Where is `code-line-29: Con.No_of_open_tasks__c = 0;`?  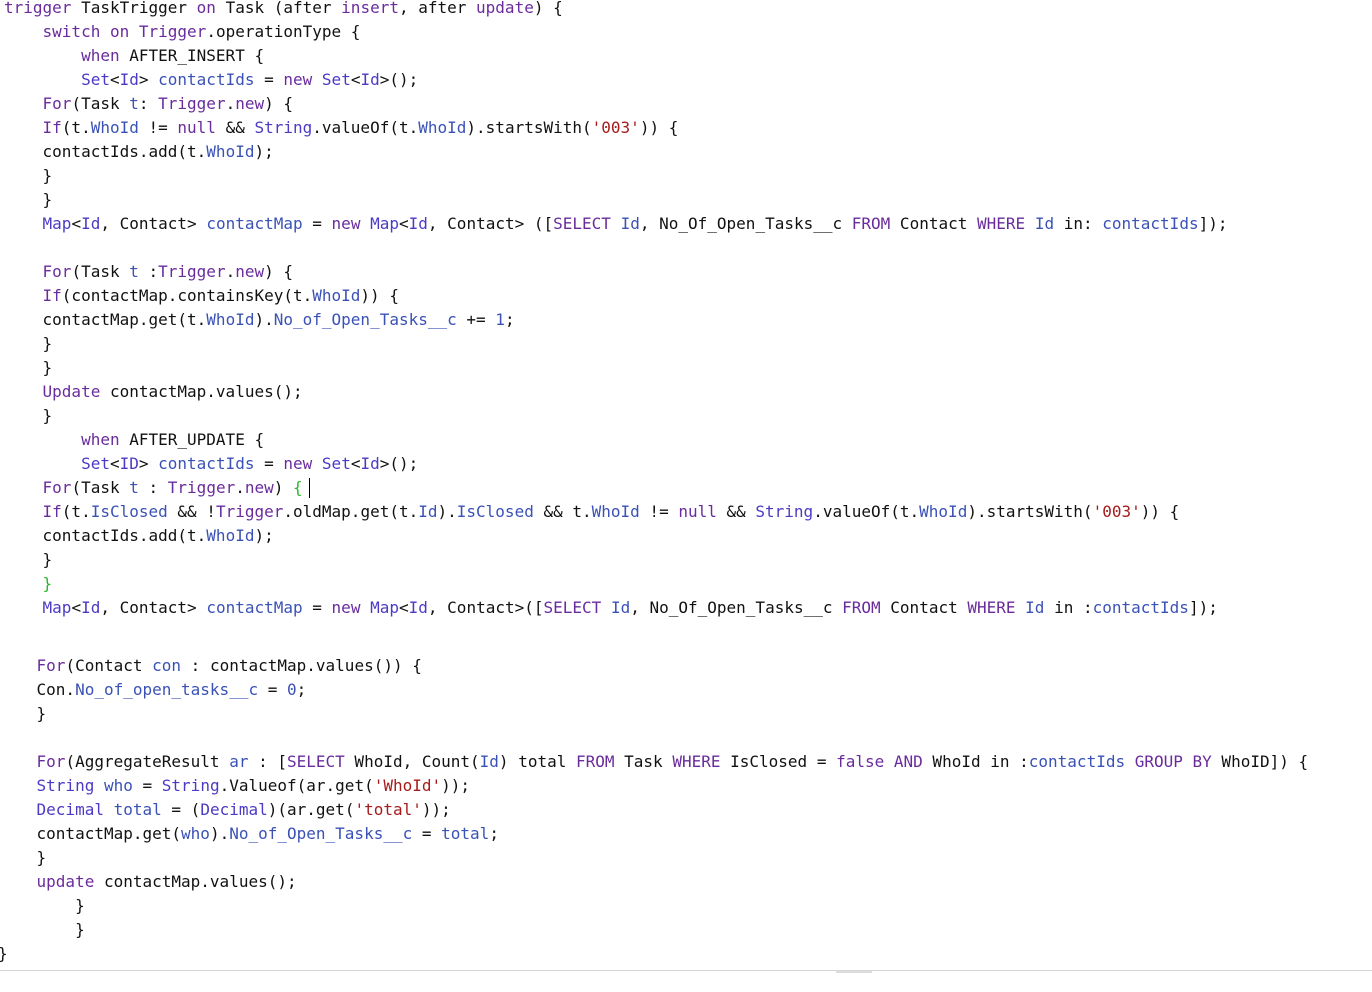
code-line-29: Con.No_of_open_tasks__c = 0; is located at coordinates (153, 690).